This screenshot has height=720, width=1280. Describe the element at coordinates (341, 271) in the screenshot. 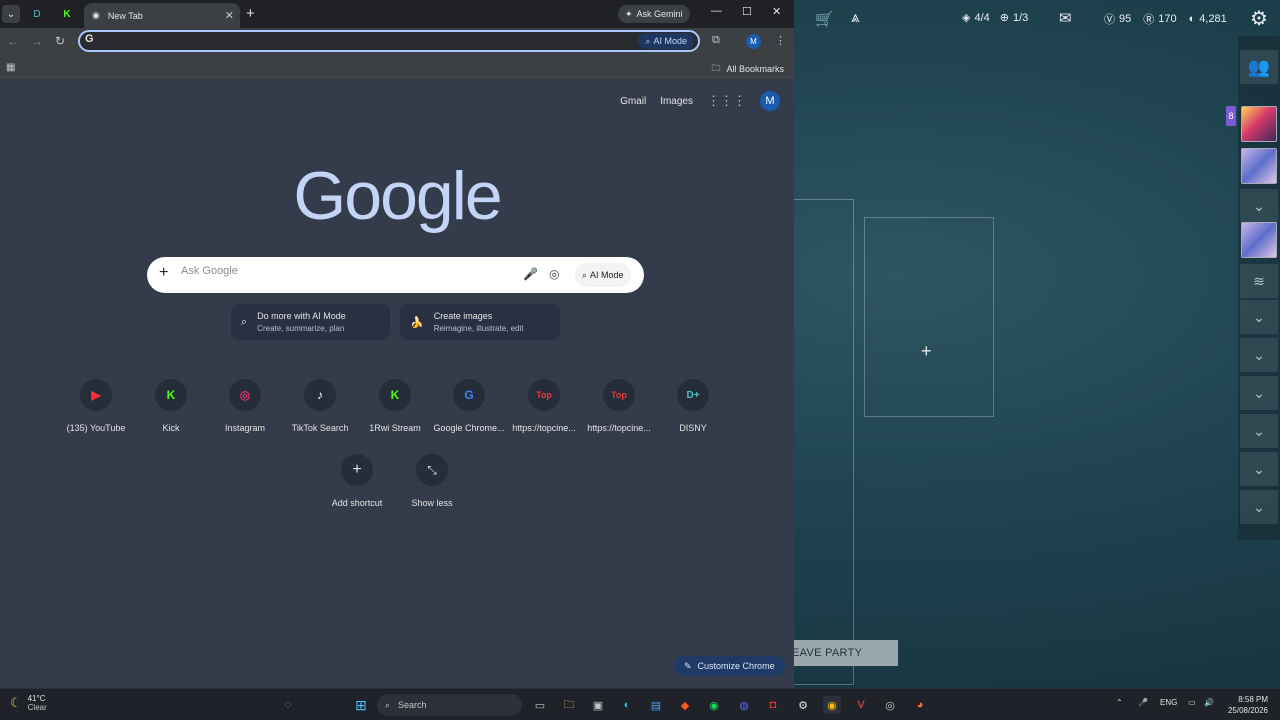

I see `search-input` at that location.